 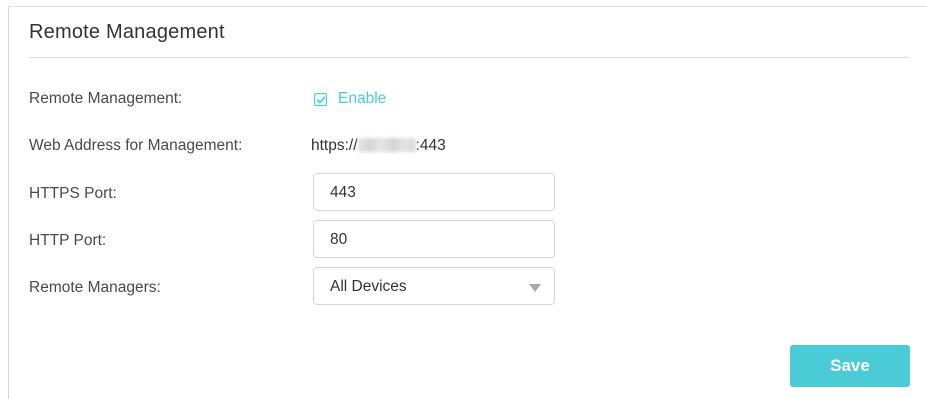 What do you see at coordinates (127, 32) in the screenshot?
I see `section-title: Remote Management` at bounding box center [127, 32].